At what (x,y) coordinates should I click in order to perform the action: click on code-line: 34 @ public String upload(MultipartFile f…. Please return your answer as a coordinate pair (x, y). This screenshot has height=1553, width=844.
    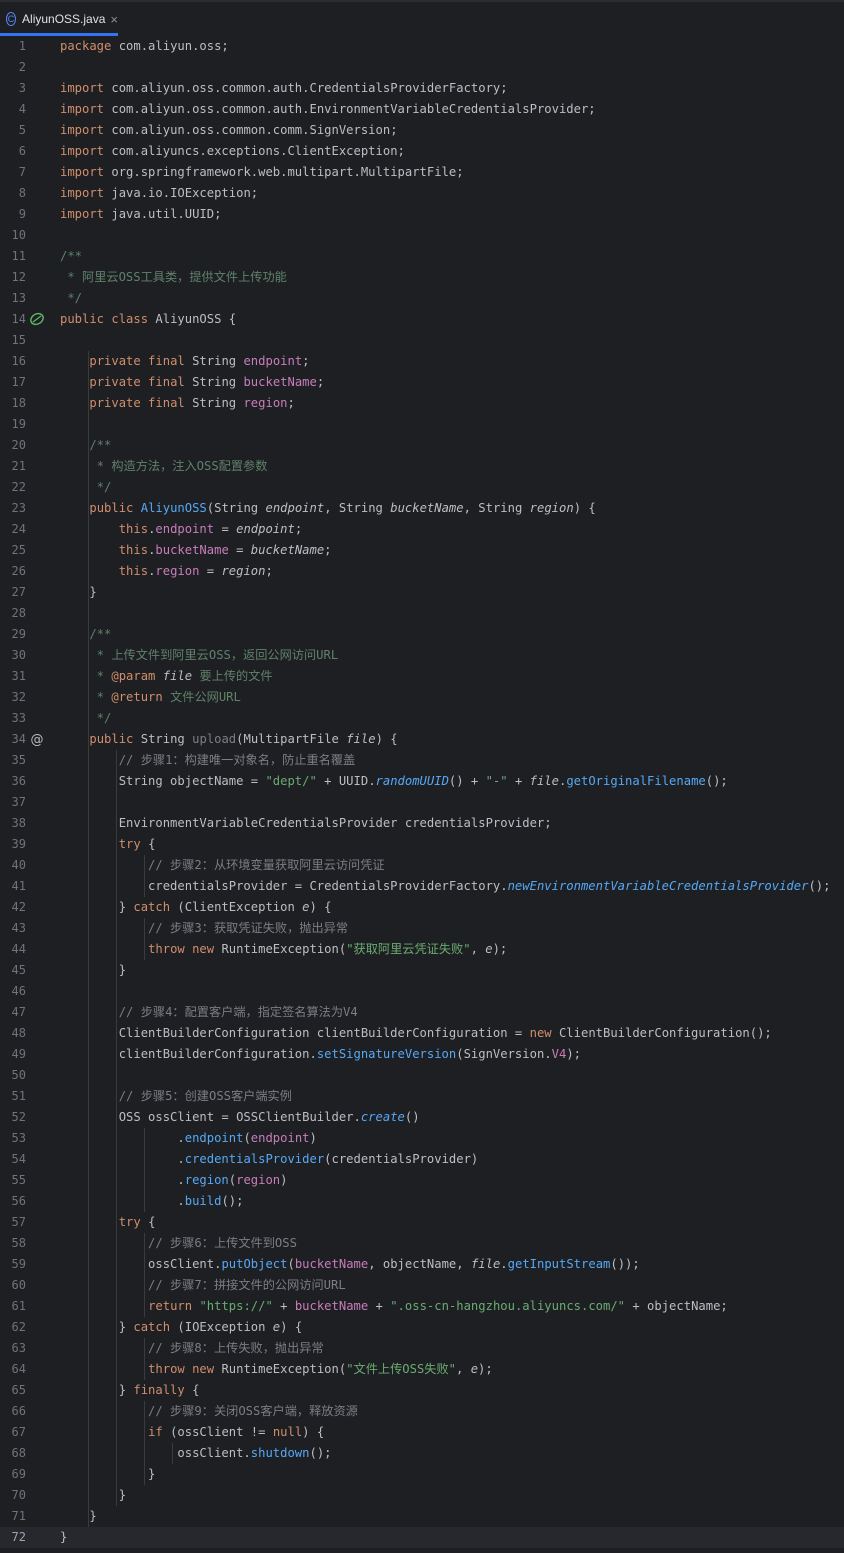
    Looking at the image, I should click on (422, 739).